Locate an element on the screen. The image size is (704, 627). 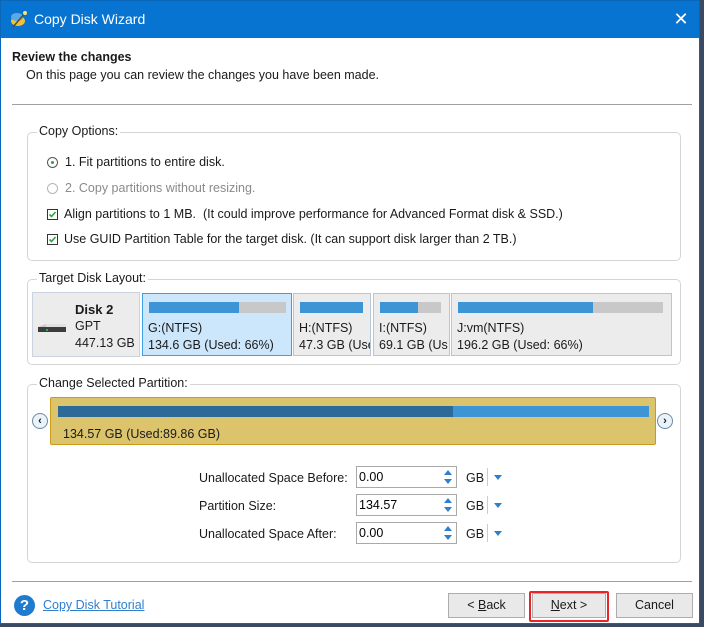
partition-summary: 134.57 GB (Used:89.86 GB) is located at coordinates (142, 434).